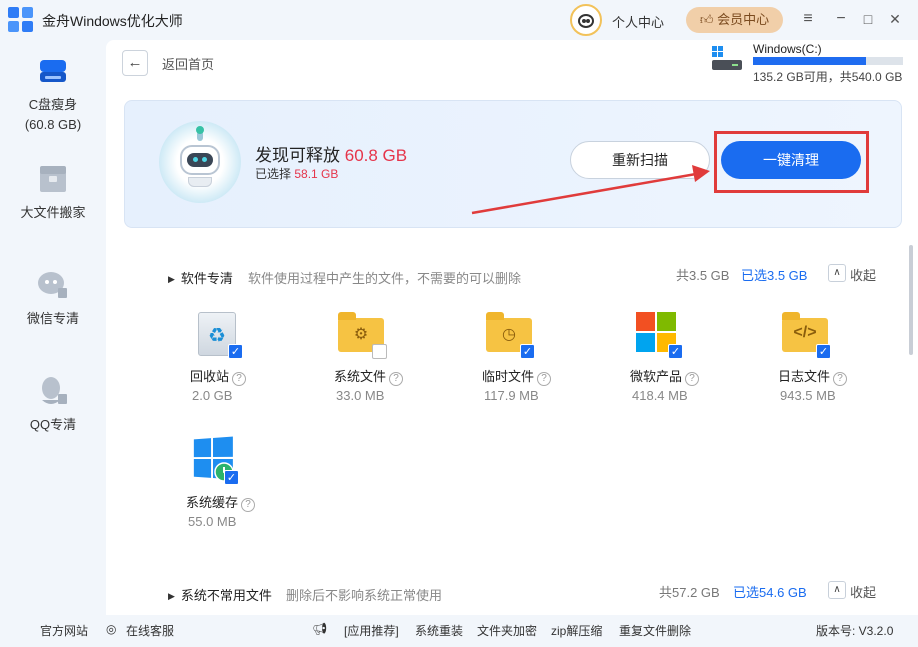  Describe the element at coordinates (689, 592) in the screenshot. I see `section-total: 共57.2 GB` at that location.